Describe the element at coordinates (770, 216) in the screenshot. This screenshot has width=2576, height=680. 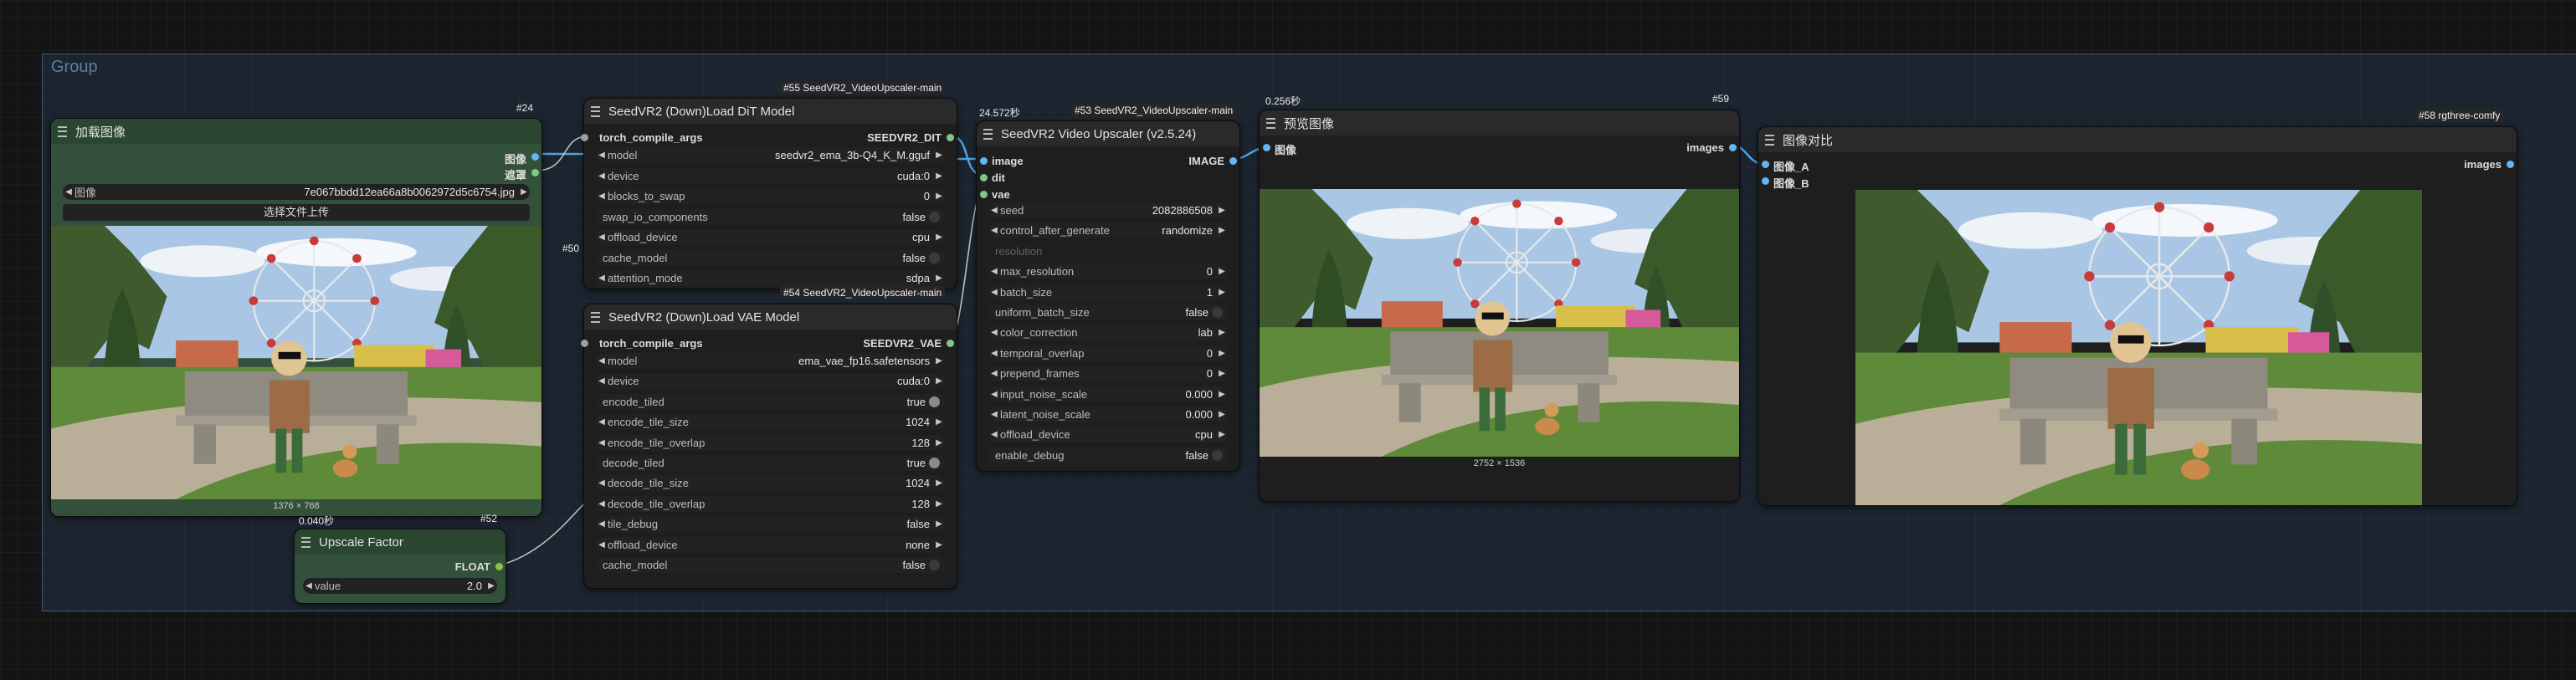
I see `widget-swap-io-components: swap_io_components false` at that location.